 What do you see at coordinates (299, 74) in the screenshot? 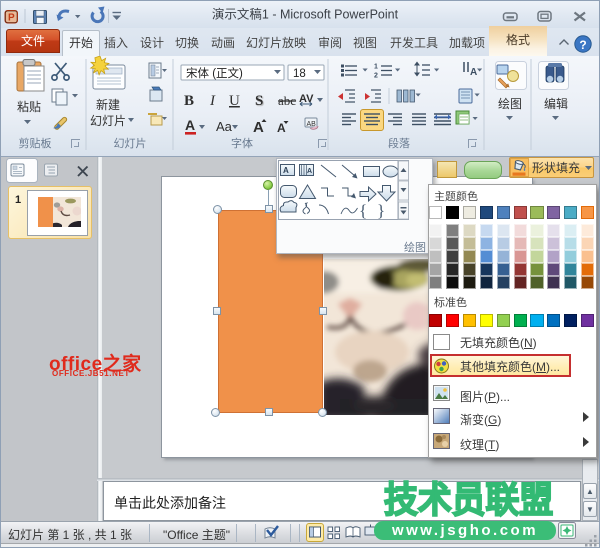
I see `svg-text: 18` at bounding box center [299, 74].